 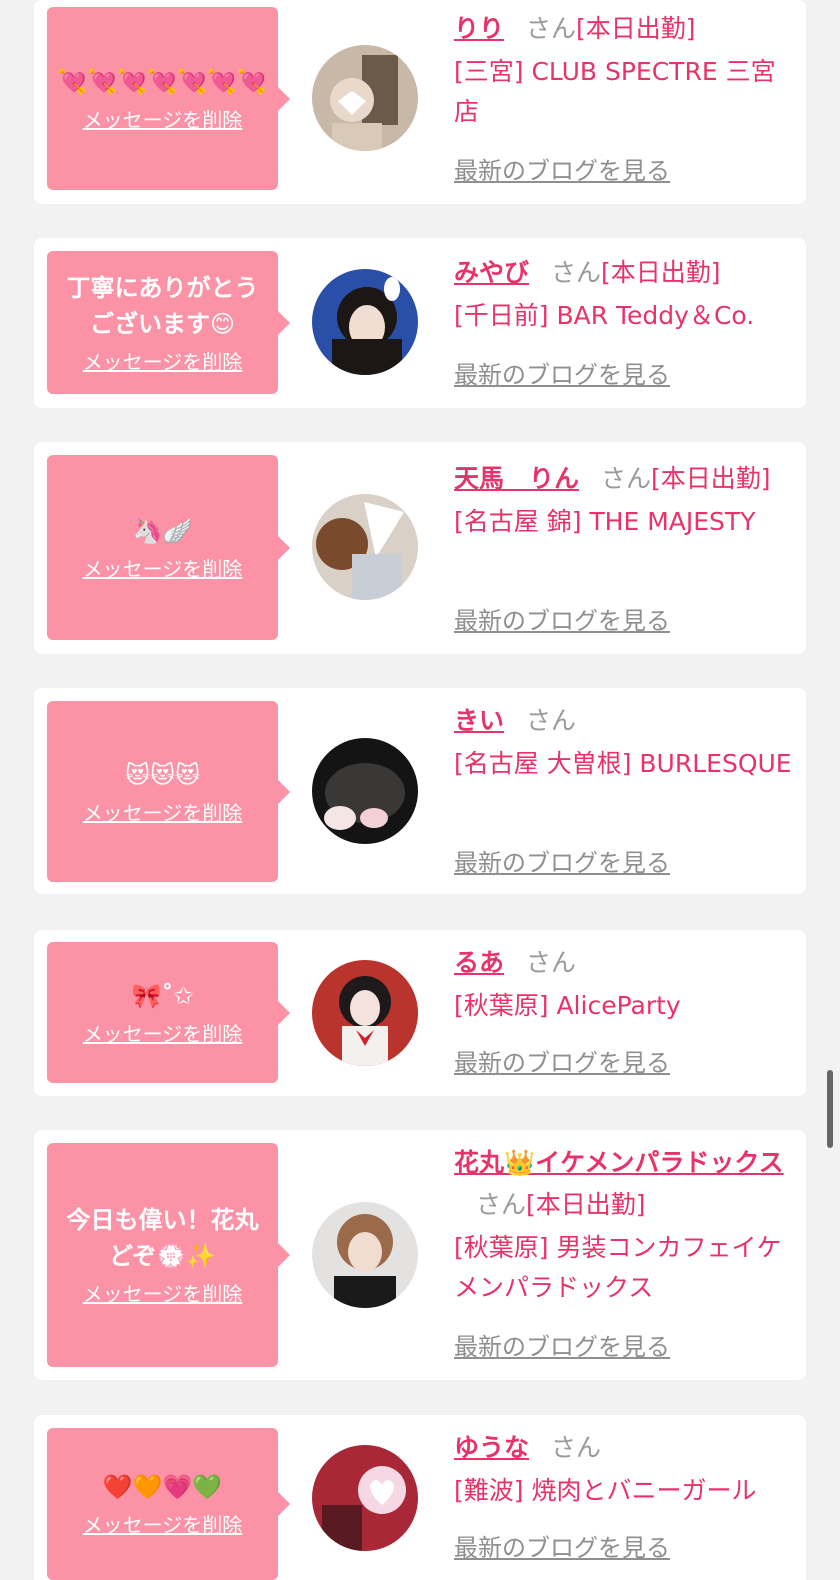 I want to click on message-bubble: 🎀˚✩ メッセージを削除, so click(x=168, y=1012).